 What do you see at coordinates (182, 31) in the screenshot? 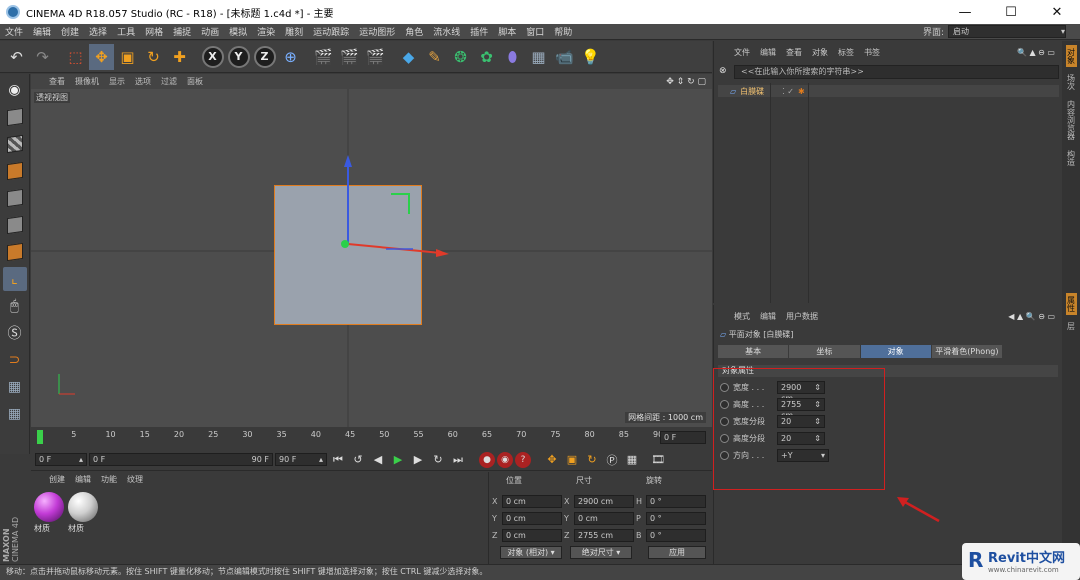
I see `menu-snap: 捕捉` at bounding box center [182, 31].